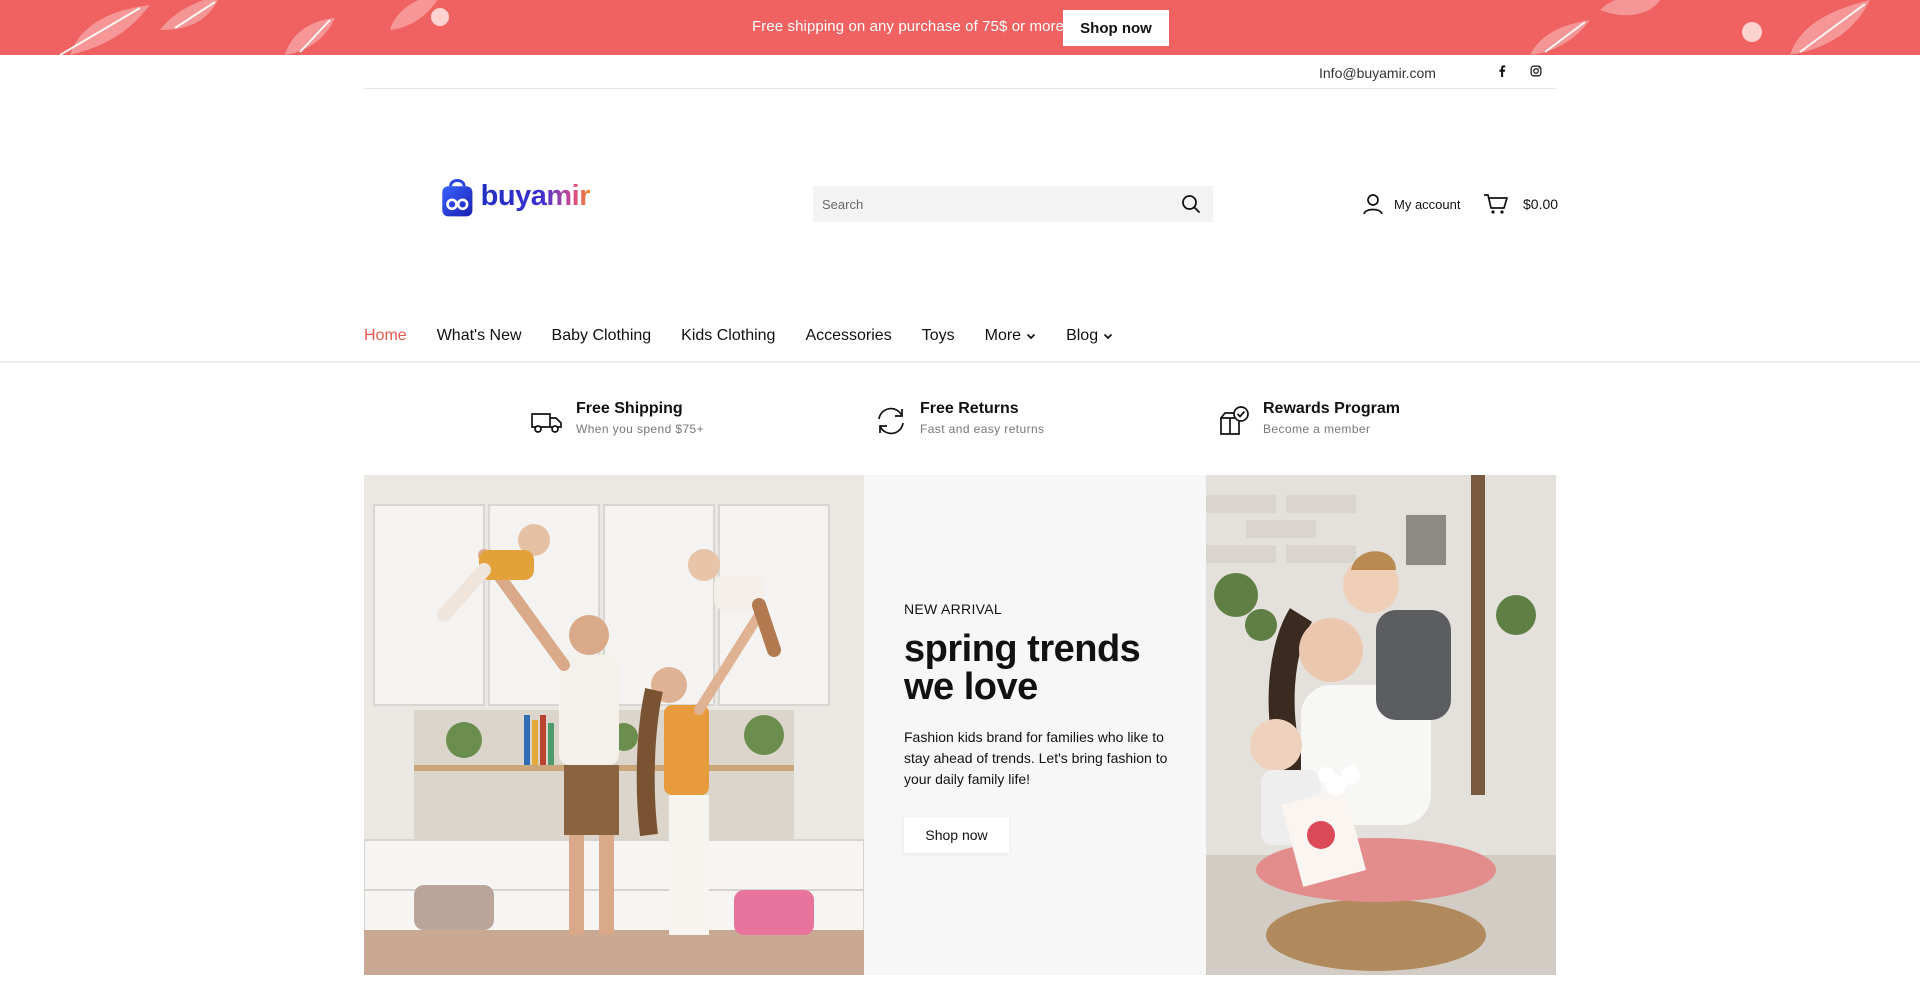  What do you see at coordinates (457, 198) in the screenshot?
I see `shopping-bag-logo-icon` at bounding box center [457, 198].